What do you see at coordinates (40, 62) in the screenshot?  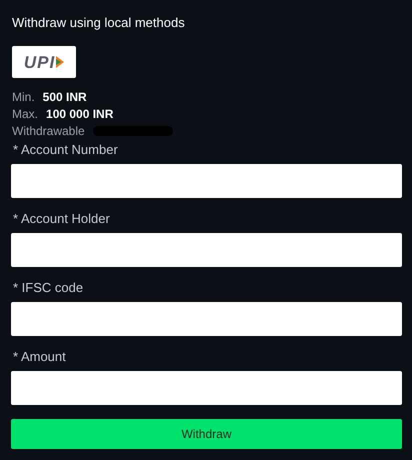 I see `logo-text: UPI` at bounding box center [40, 62].